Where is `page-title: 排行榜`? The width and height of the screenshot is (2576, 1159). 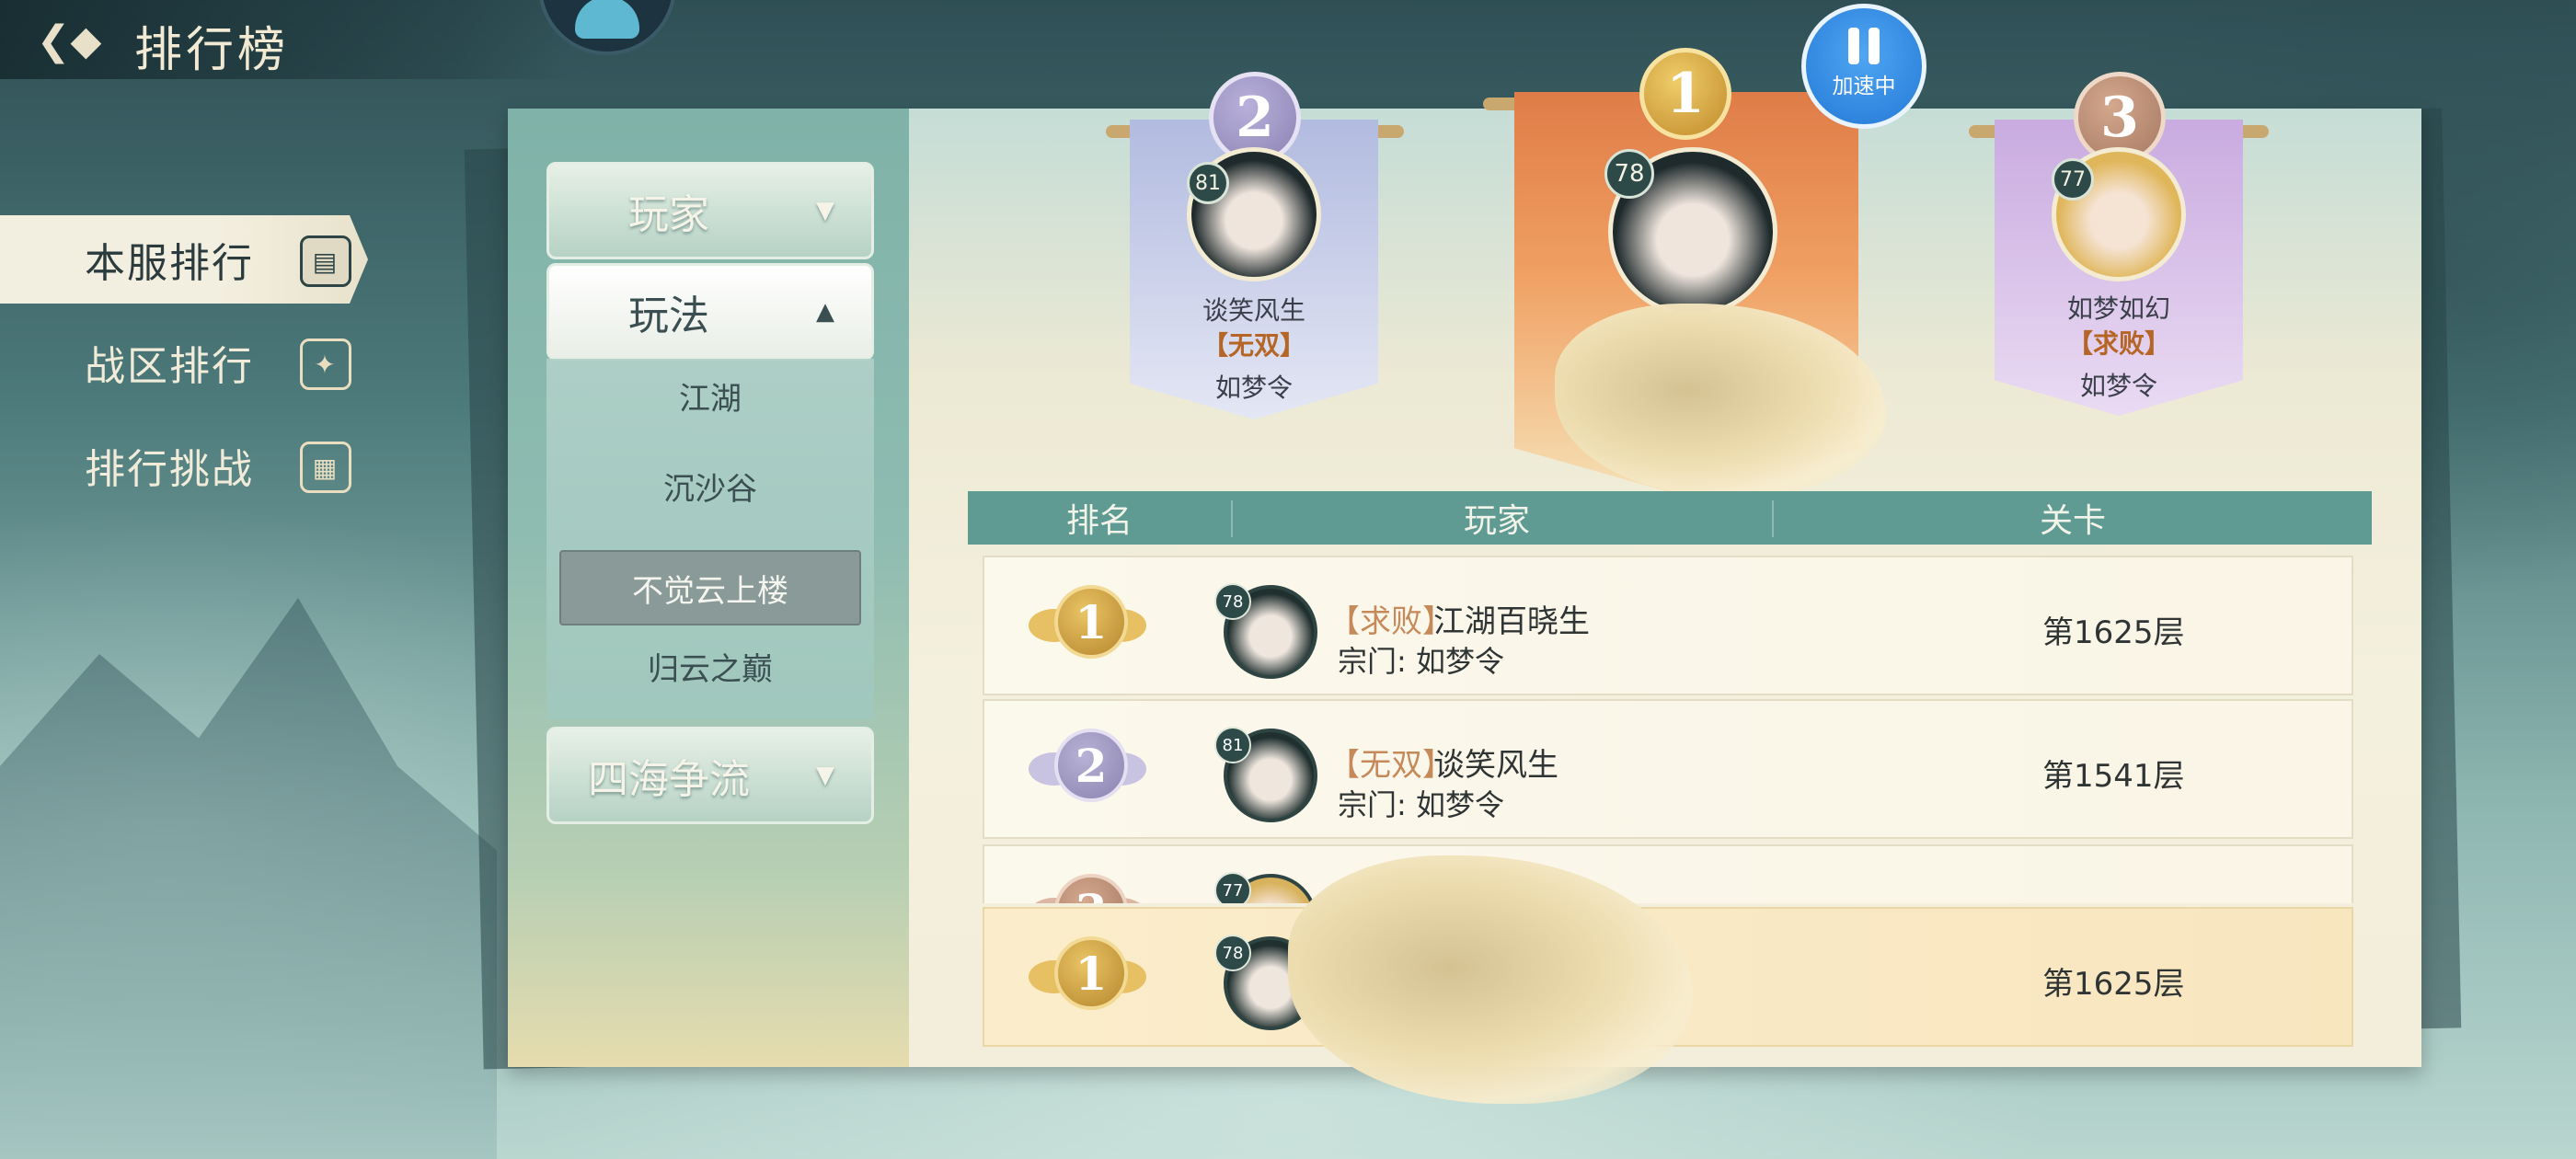
page-title: 排行榜 is located at coordinates (212, 50).